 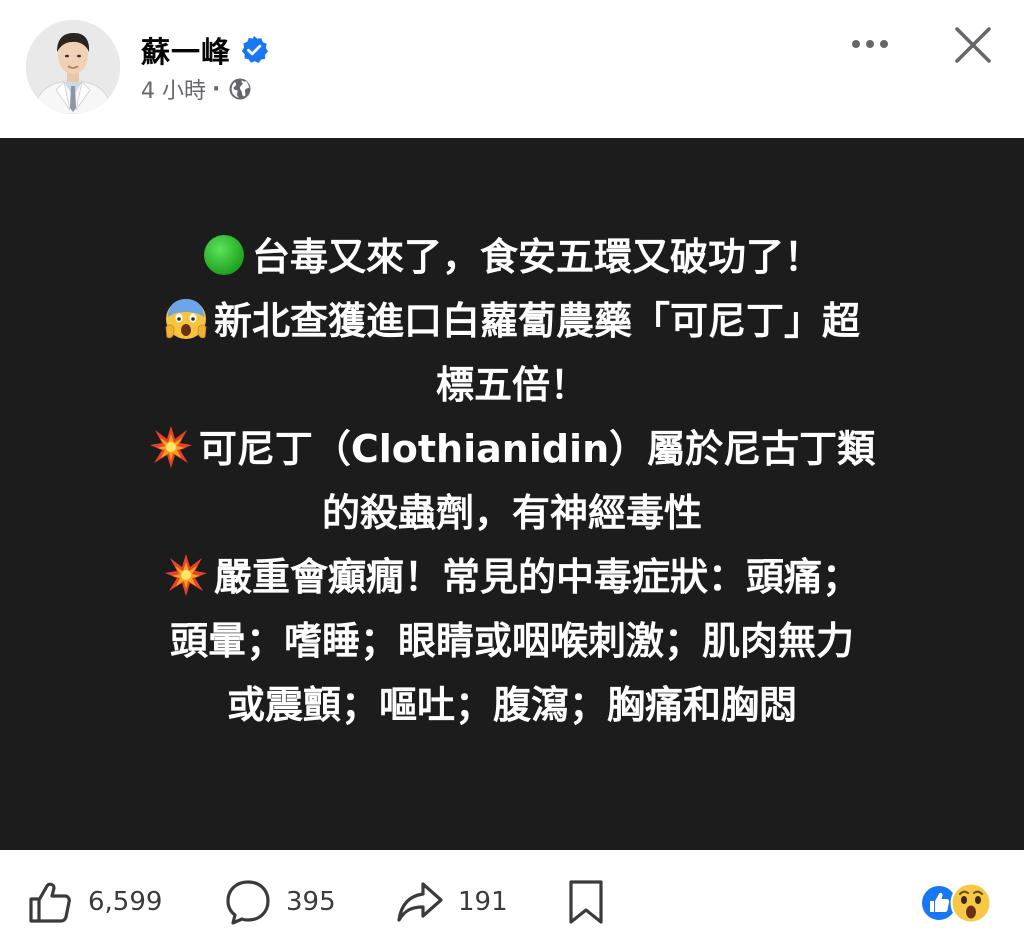 What do you see at coordinates (240, 89) in the screenshot?
I see `globe-icon` at bounding box center [240, 89].